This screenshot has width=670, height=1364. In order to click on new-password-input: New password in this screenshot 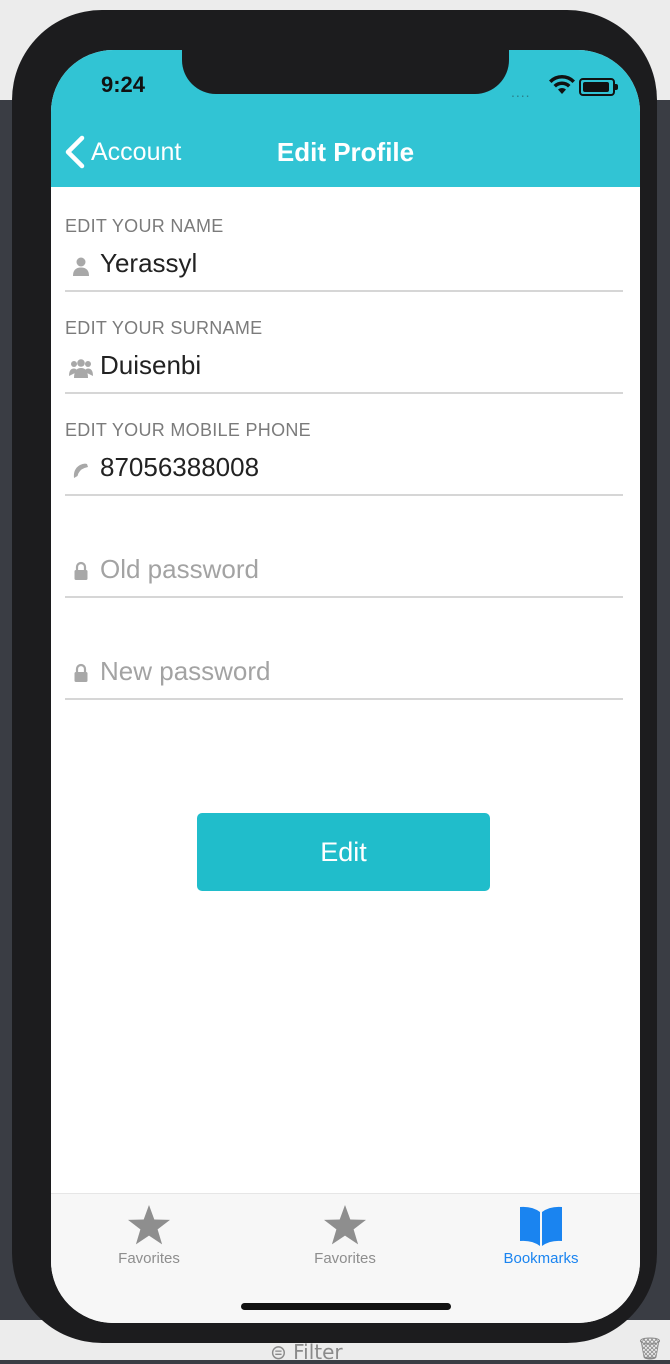, I will do `click(185, 671)`.